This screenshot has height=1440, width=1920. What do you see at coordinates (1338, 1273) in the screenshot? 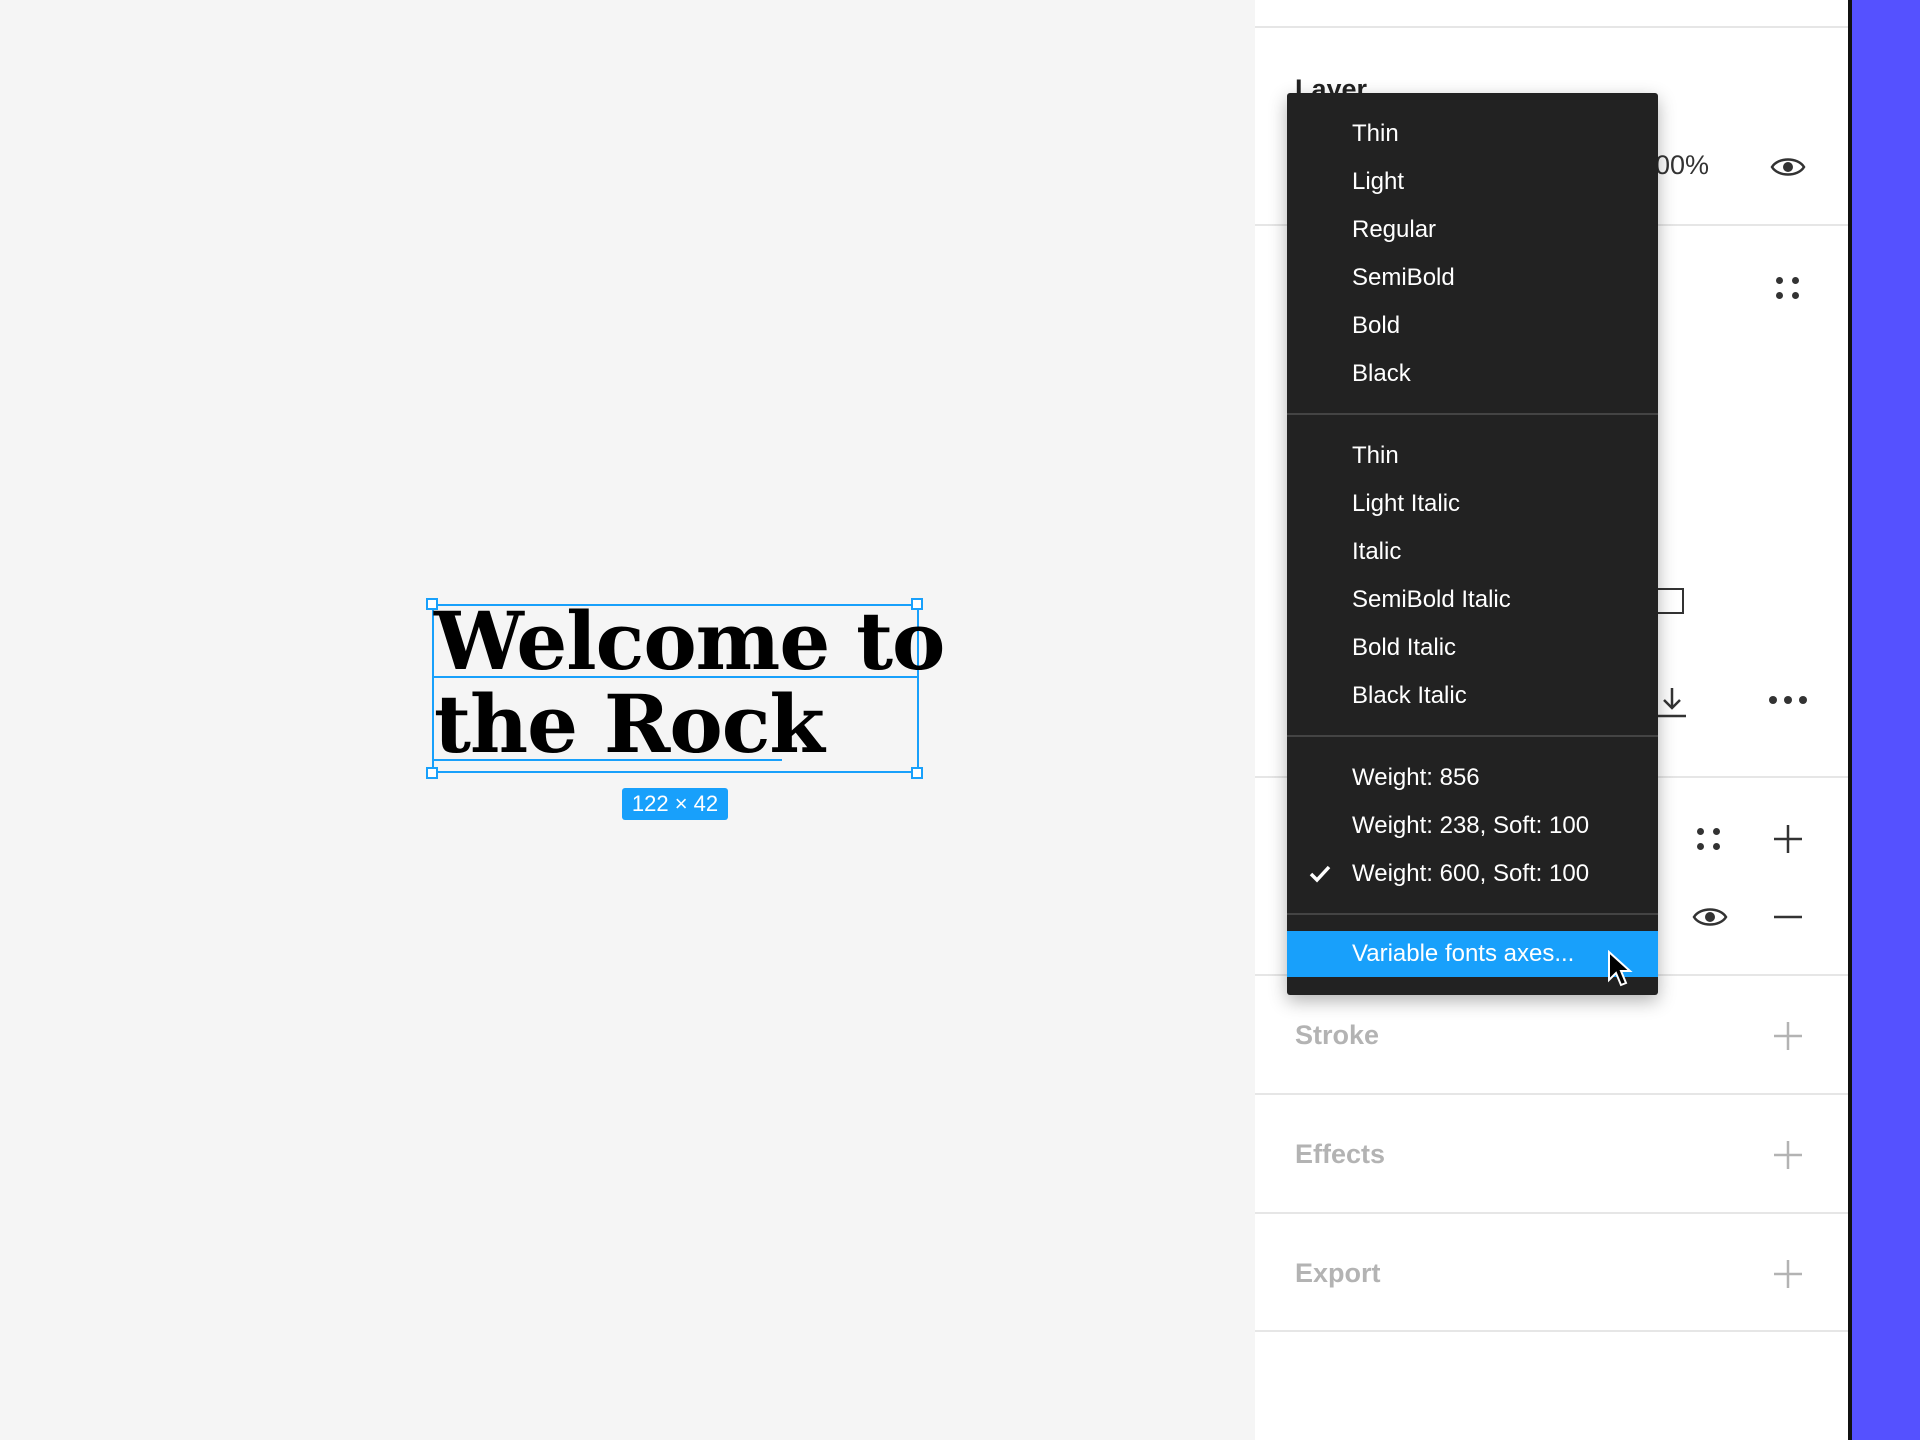
I see `export-heading: Export` at bounding box center [1338, 1273].